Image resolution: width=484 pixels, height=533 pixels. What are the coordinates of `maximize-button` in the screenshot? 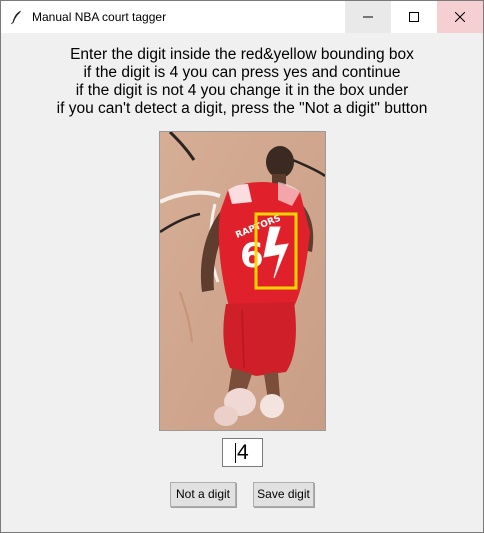 It's located at (414, 17).